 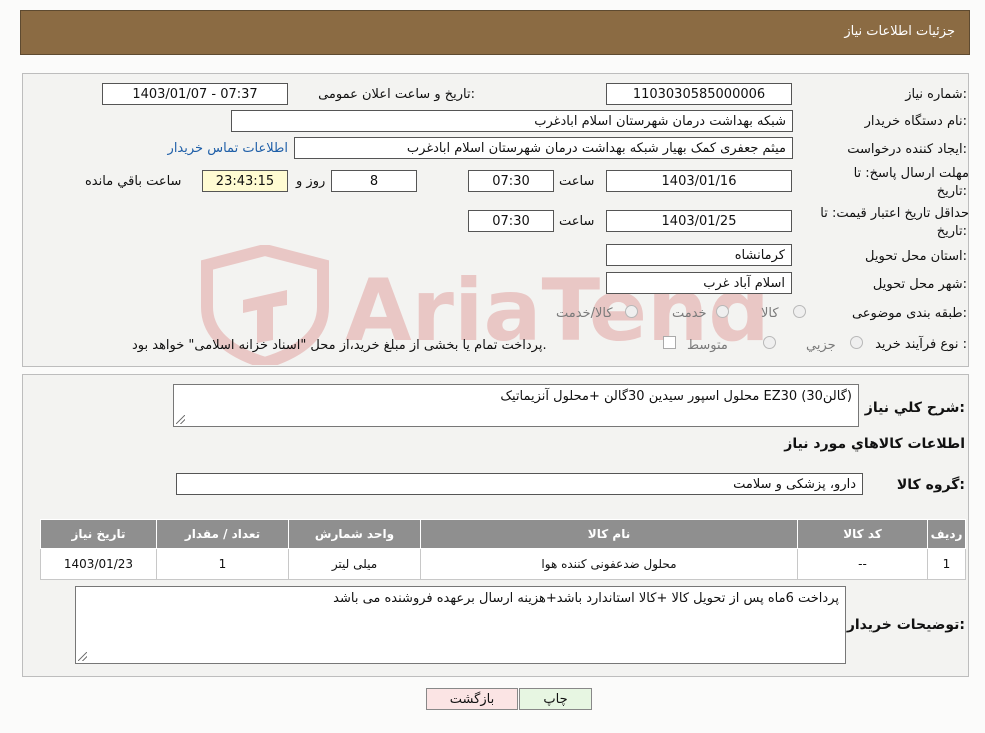 I want to click on col-name: نام کالا, so click(x=609, y=534).